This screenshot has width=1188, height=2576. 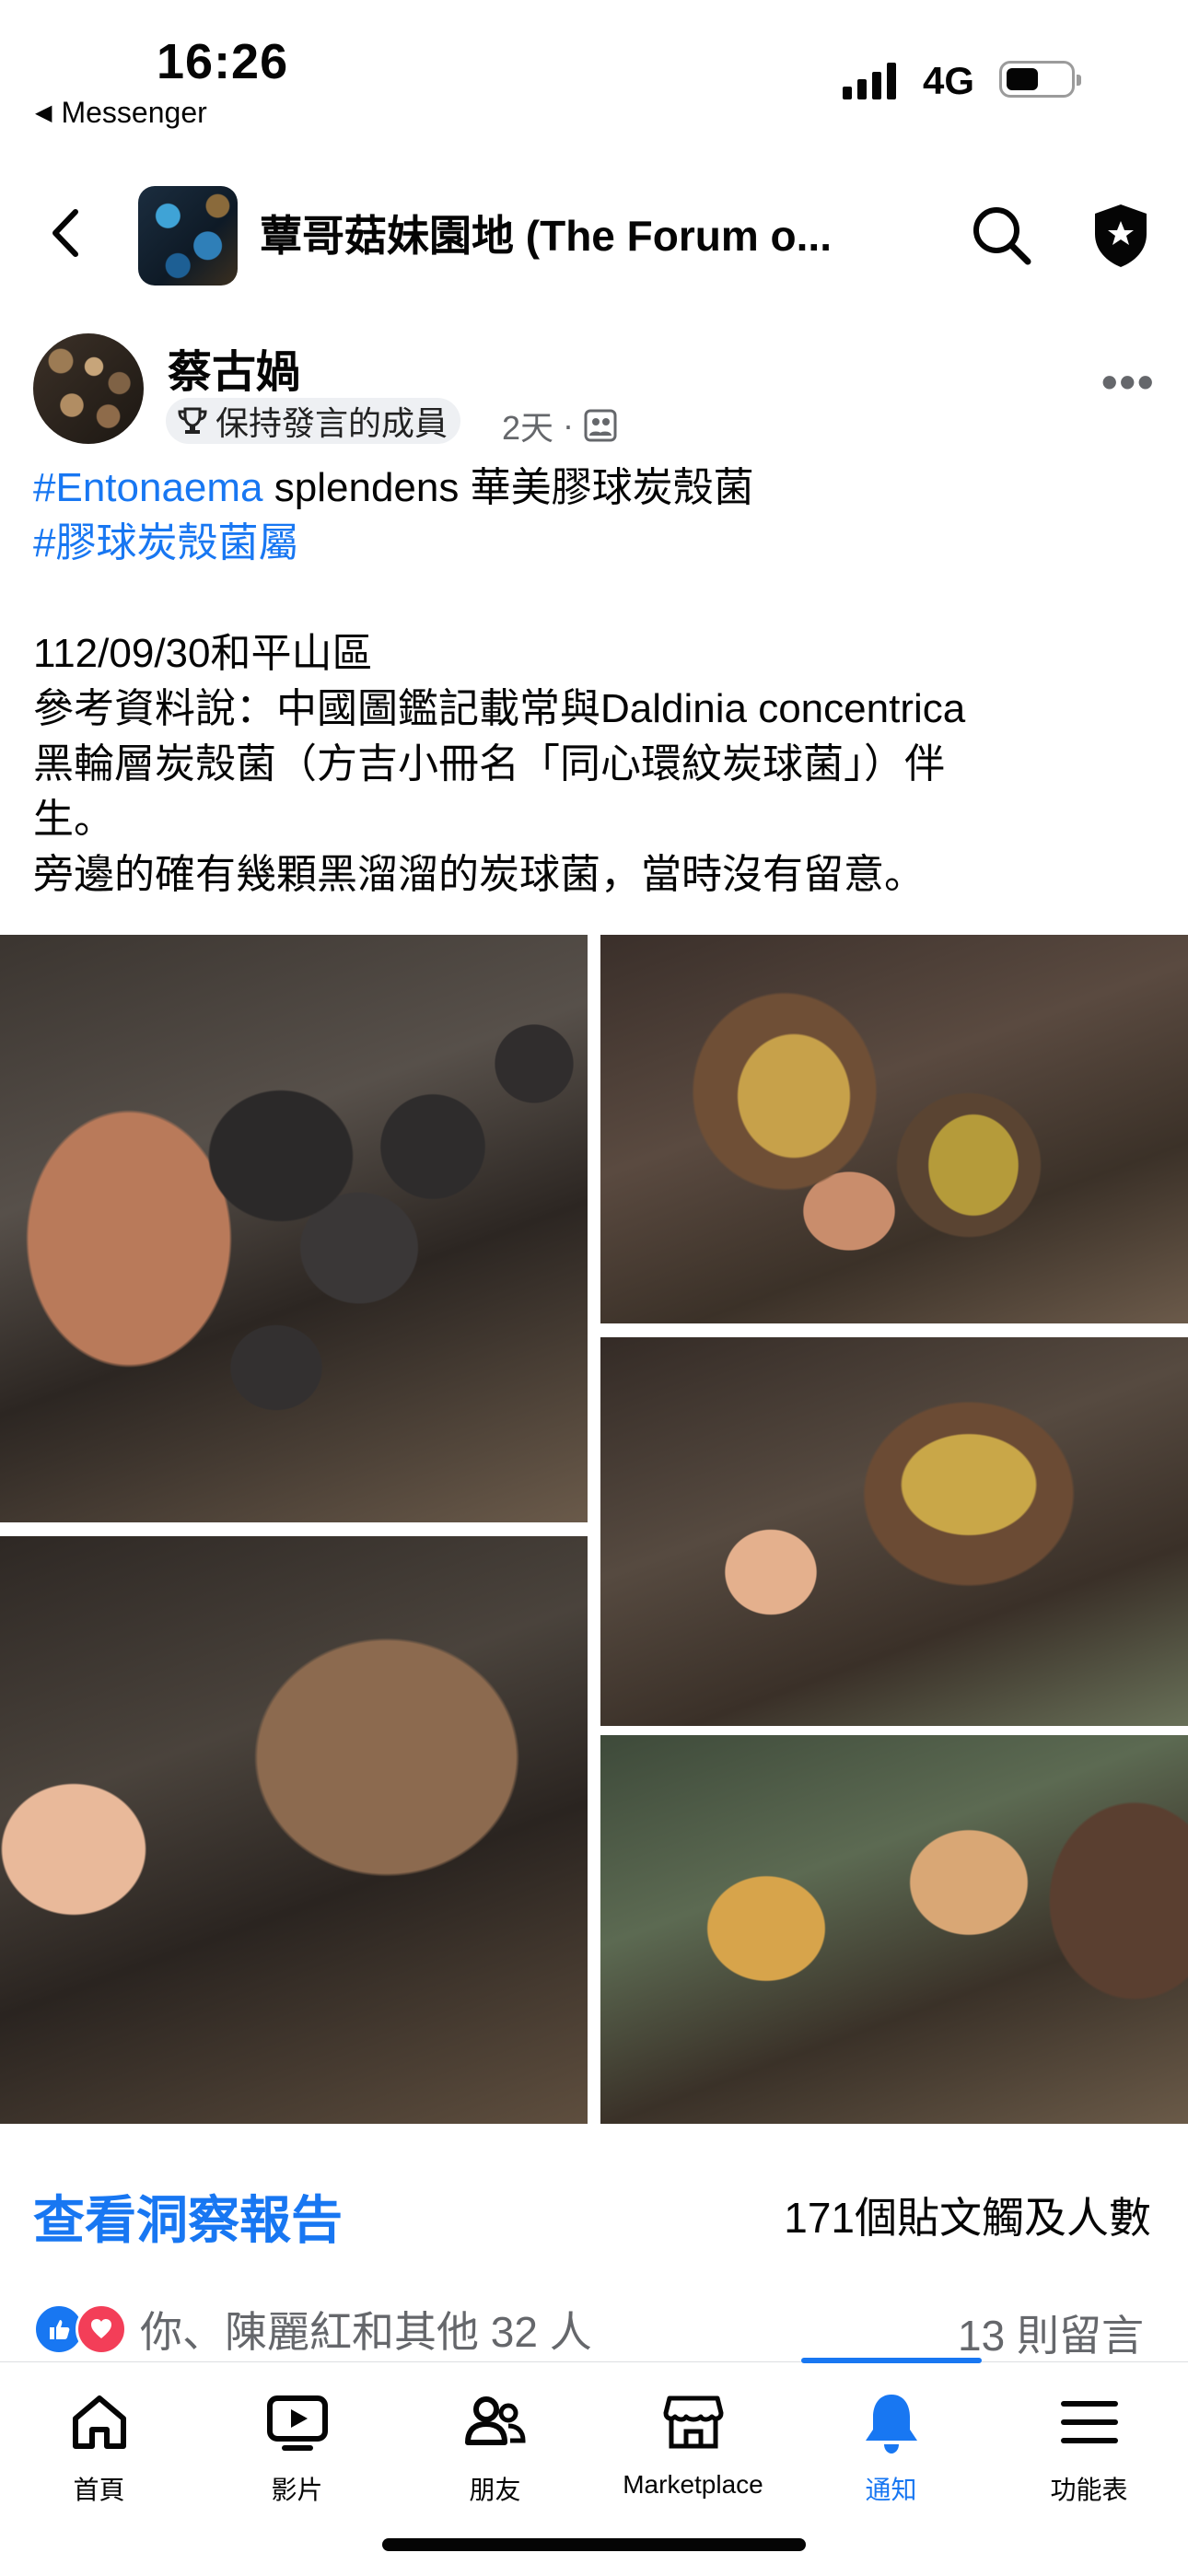 What do you see at coordinates (891, 2490) in the screenshot?
I see `tab-label: 通知` at bounding box center [891, 2490].